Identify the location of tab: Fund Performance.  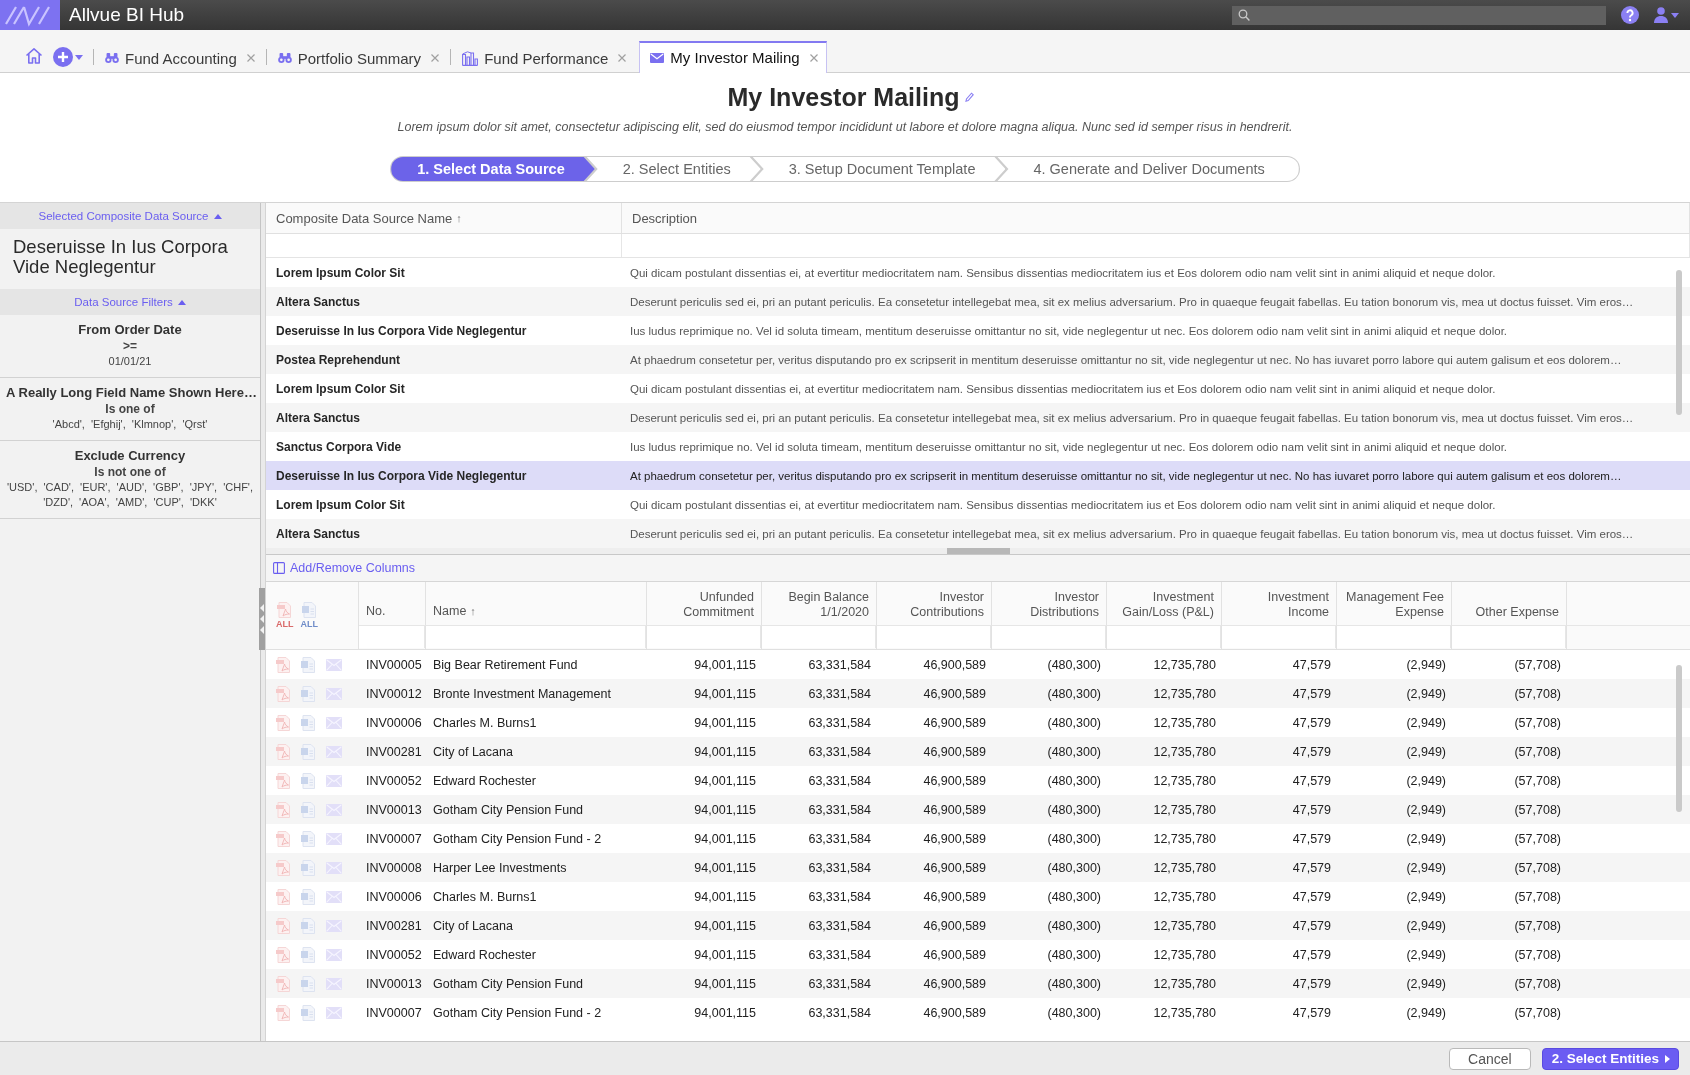
(544, 57).